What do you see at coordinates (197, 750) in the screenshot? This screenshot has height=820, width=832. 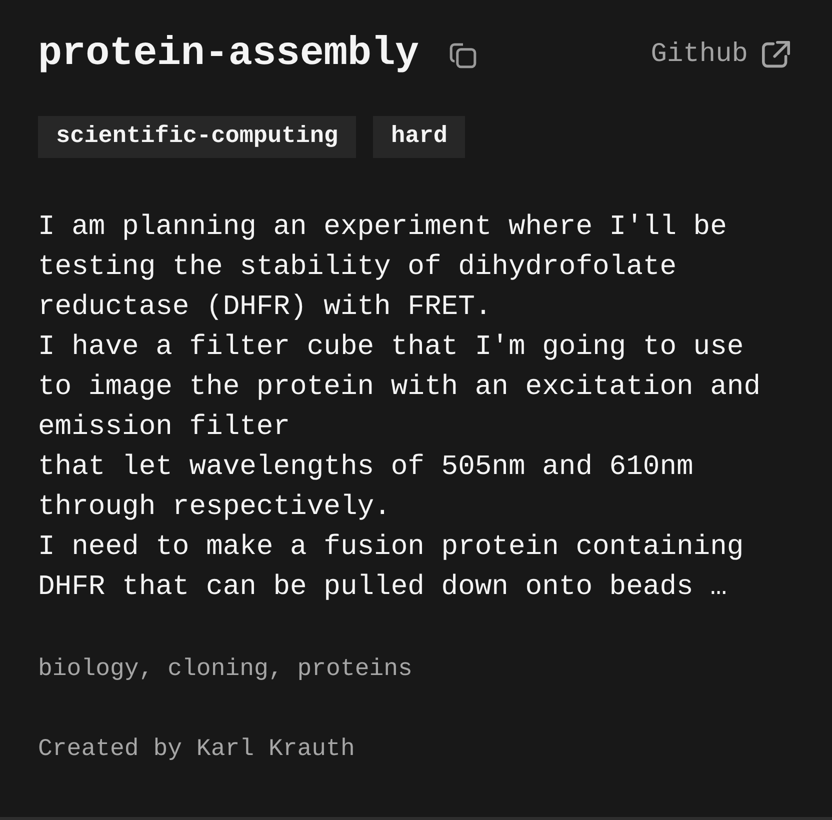 I see `author-text: Created by Karl Krauth` at bounding box center [197, 750].